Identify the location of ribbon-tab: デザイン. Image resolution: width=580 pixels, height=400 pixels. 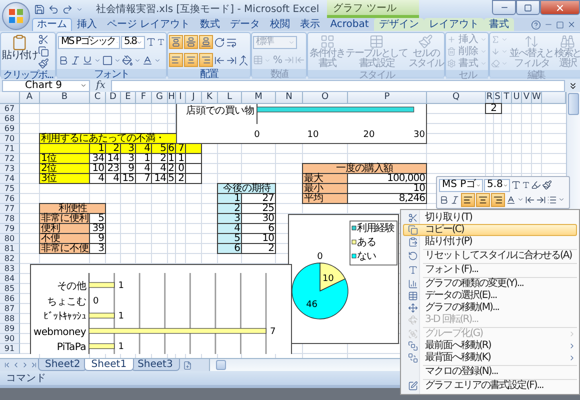
(399, 24).